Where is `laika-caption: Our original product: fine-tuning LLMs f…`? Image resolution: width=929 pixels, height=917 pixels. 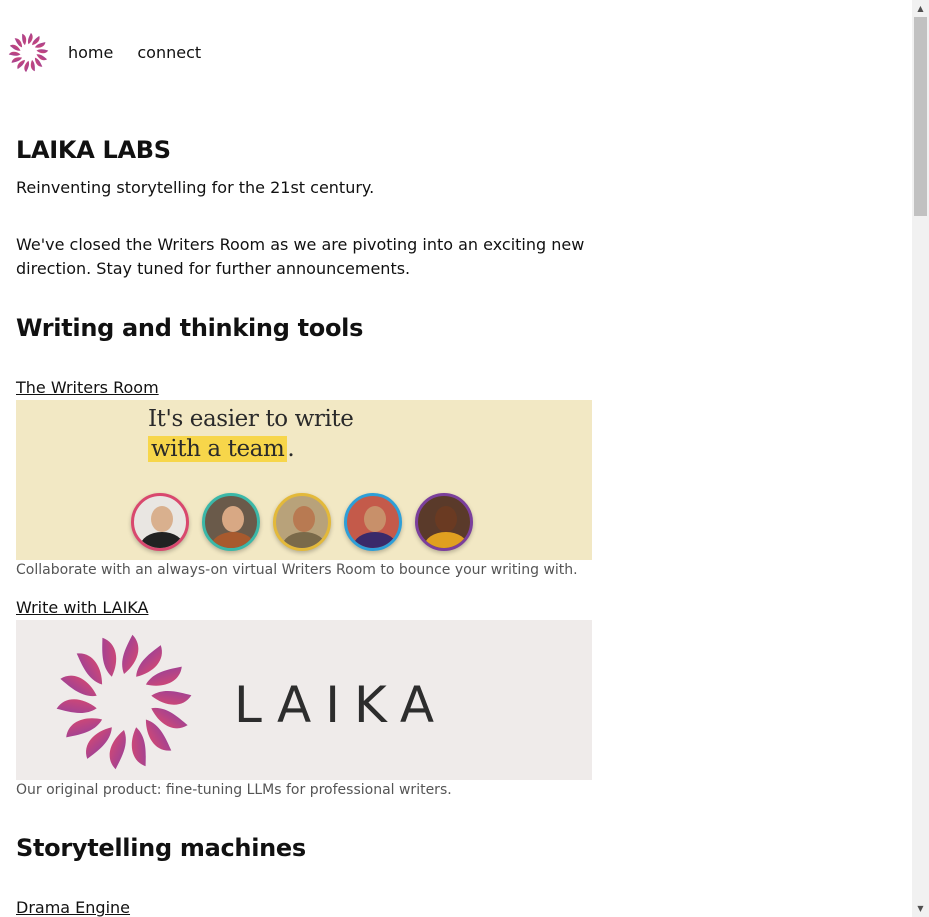 laika-caption: Our original product: fine-tuning LLMs f… is located at coordinates (234, 790).